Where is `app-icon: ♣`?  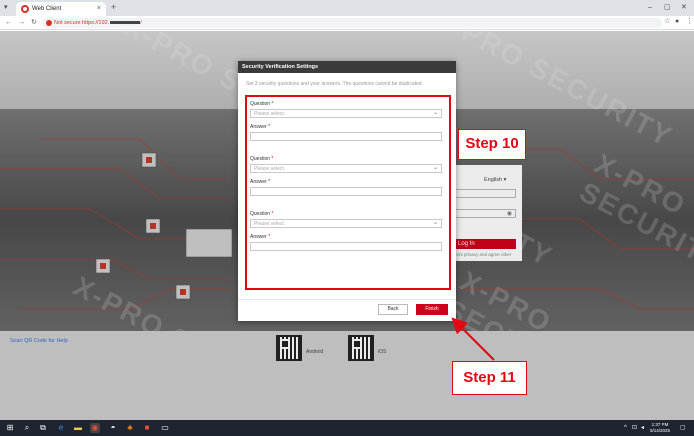
app-icon: ♣ is located at coordinates (130, 428).